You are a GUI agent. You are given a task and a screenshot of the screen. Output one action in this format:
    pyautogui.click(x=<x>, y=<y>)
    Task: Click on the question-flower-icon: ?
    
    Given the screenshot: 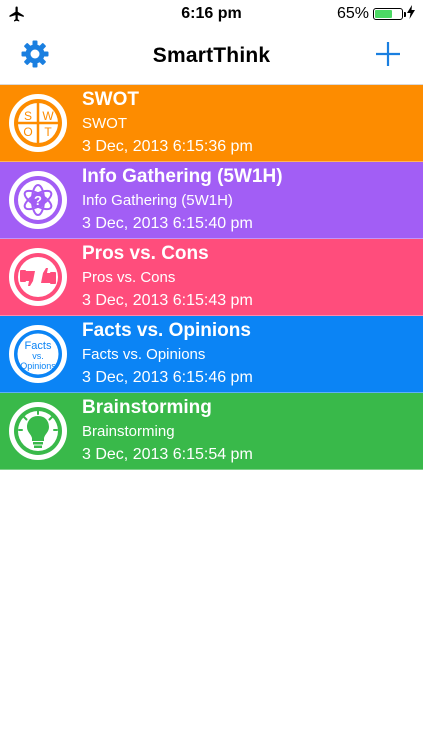 What is the action you would take?
    pyautogui.click(x=38, y=200)
    